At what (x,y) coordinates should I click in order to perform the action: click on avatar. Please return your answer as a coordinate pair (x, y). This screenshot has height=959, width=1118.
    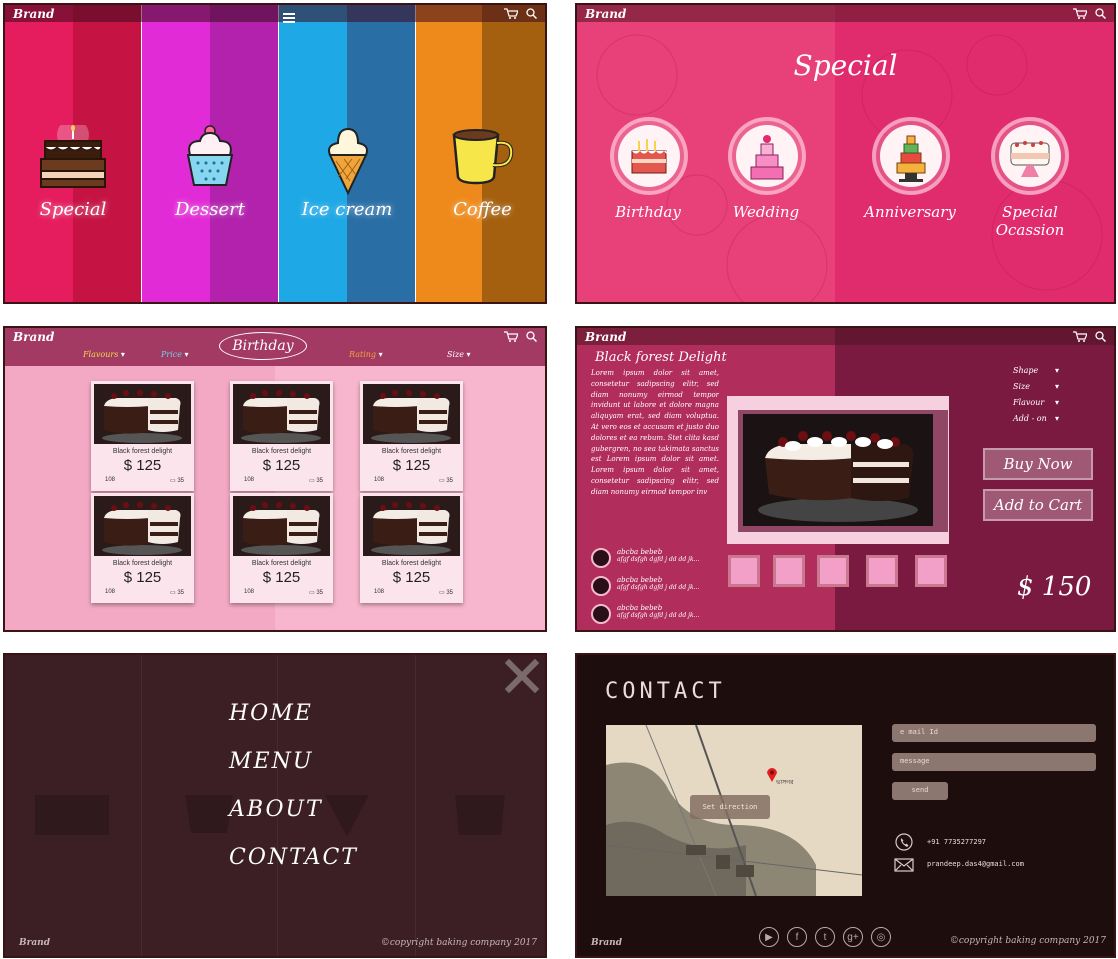
    Looking at the image, I should click on (601, 614).